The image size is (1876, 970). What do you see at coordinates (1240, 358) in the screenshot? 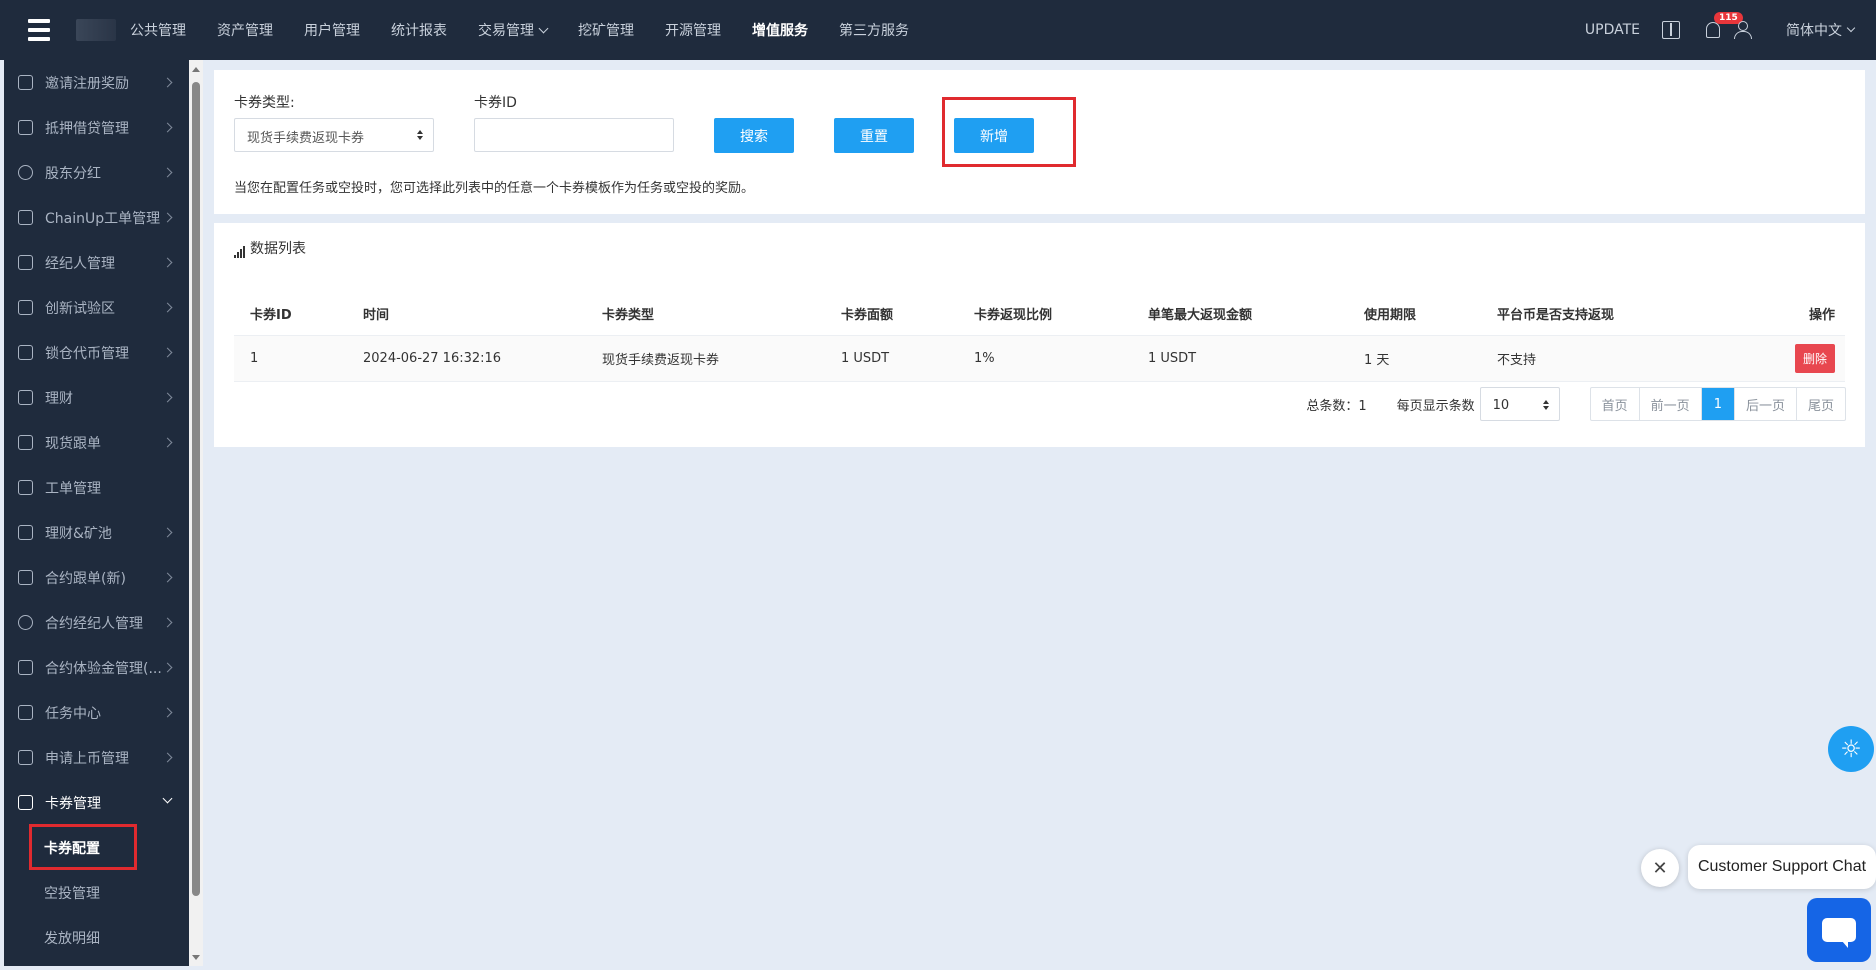
I see `cell-max-cashback: 1 USDT` at bounding box center [1240, 358].